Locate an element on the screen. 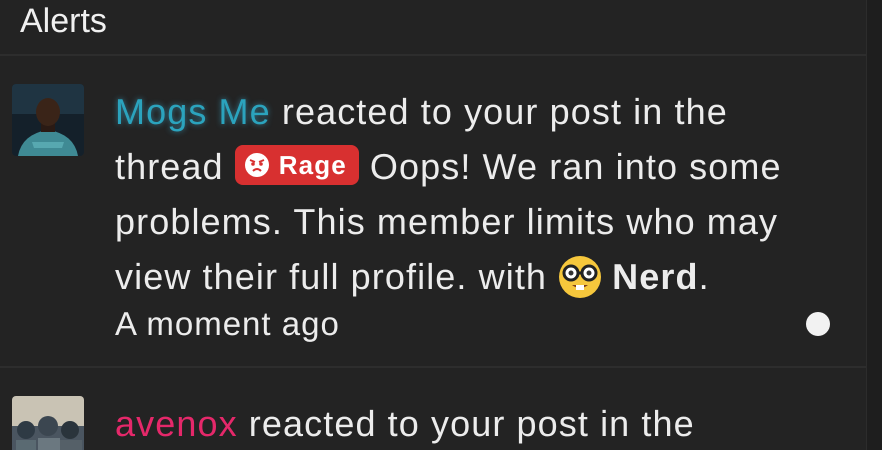  username-link: Mogs Me is located at coordinates (193, 111).